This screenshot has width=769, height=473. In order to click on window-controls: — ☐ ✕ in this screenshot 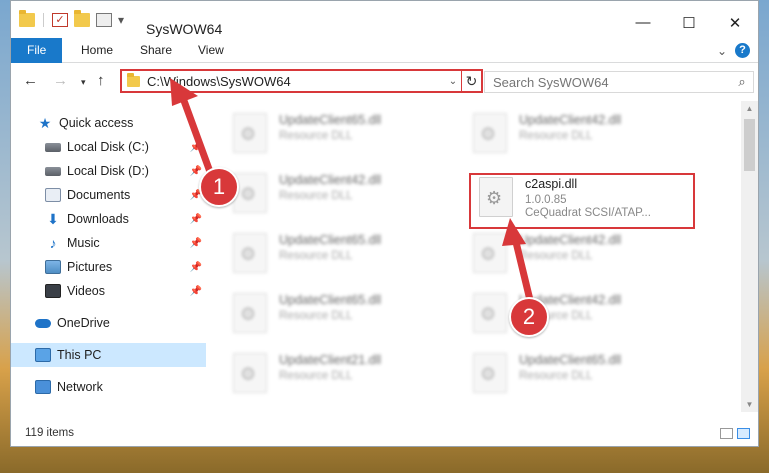, I will do `click(689, 23)`.